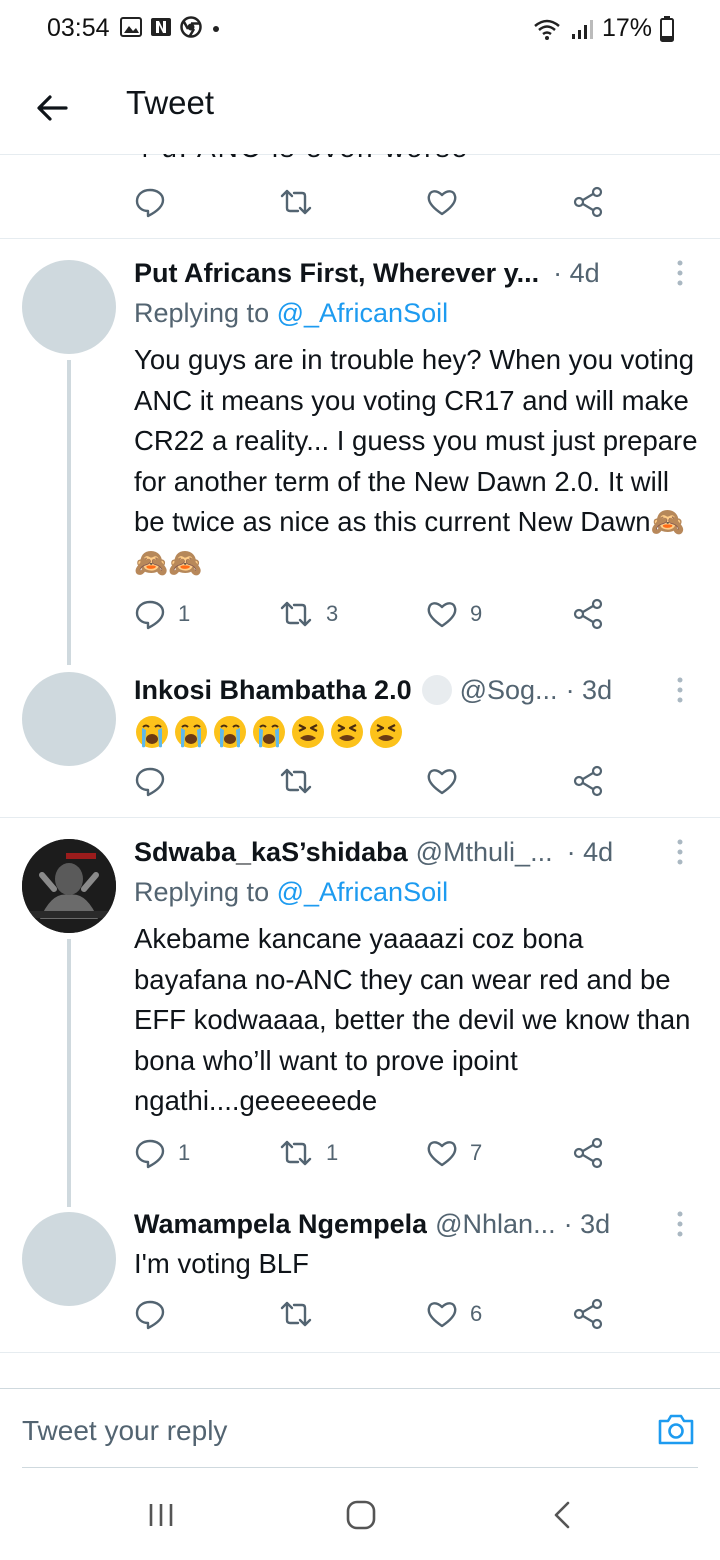 The width and height of the screenshot is (720, 1560). I want to click on like-count: 9, so click(476, 613).